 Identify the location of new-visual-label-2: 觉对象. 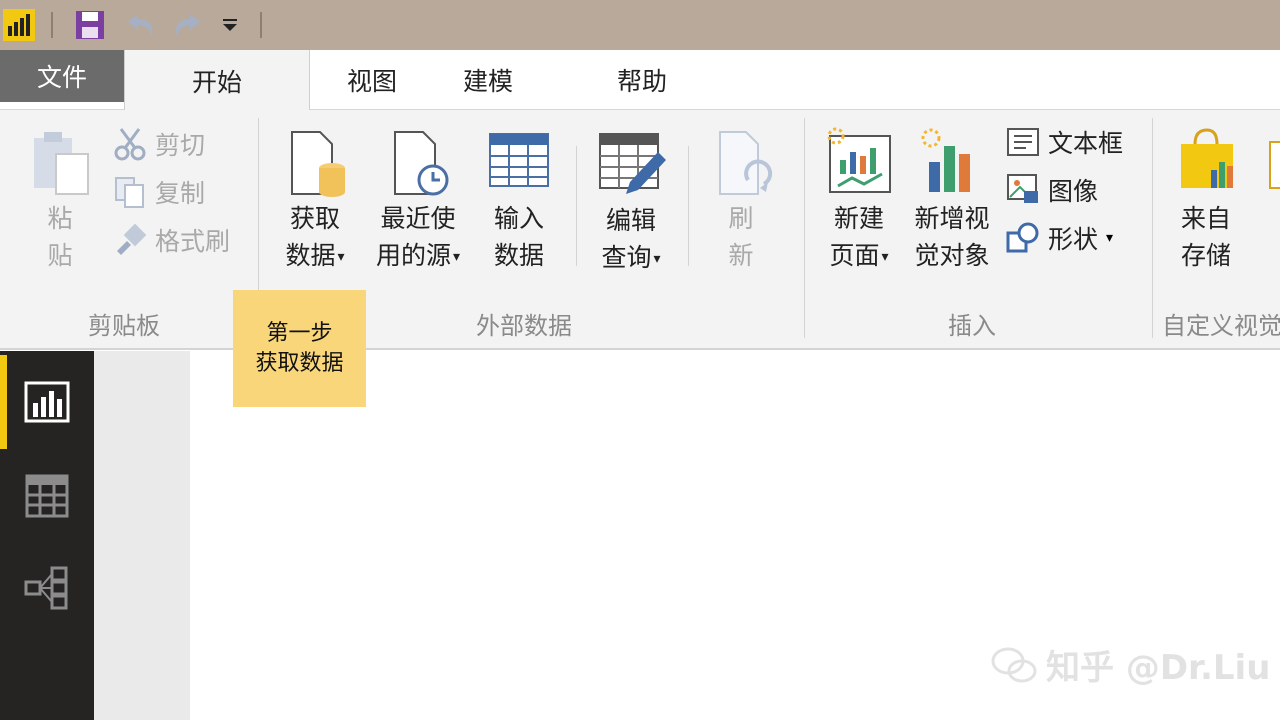
(952, 255).